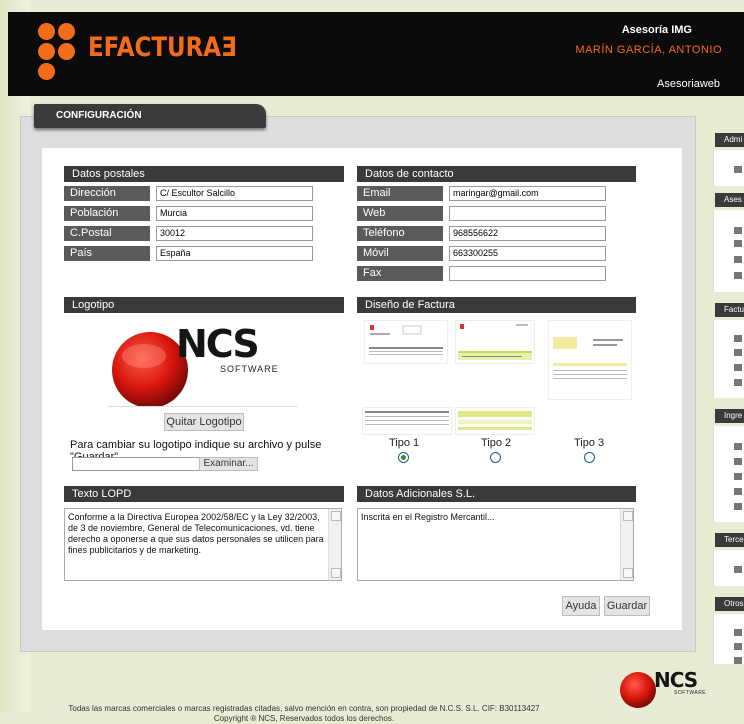  What do you see at coordinates (136, 464) in the screenshot?
I see `logo-file-input` at bounding box center [136, 464].